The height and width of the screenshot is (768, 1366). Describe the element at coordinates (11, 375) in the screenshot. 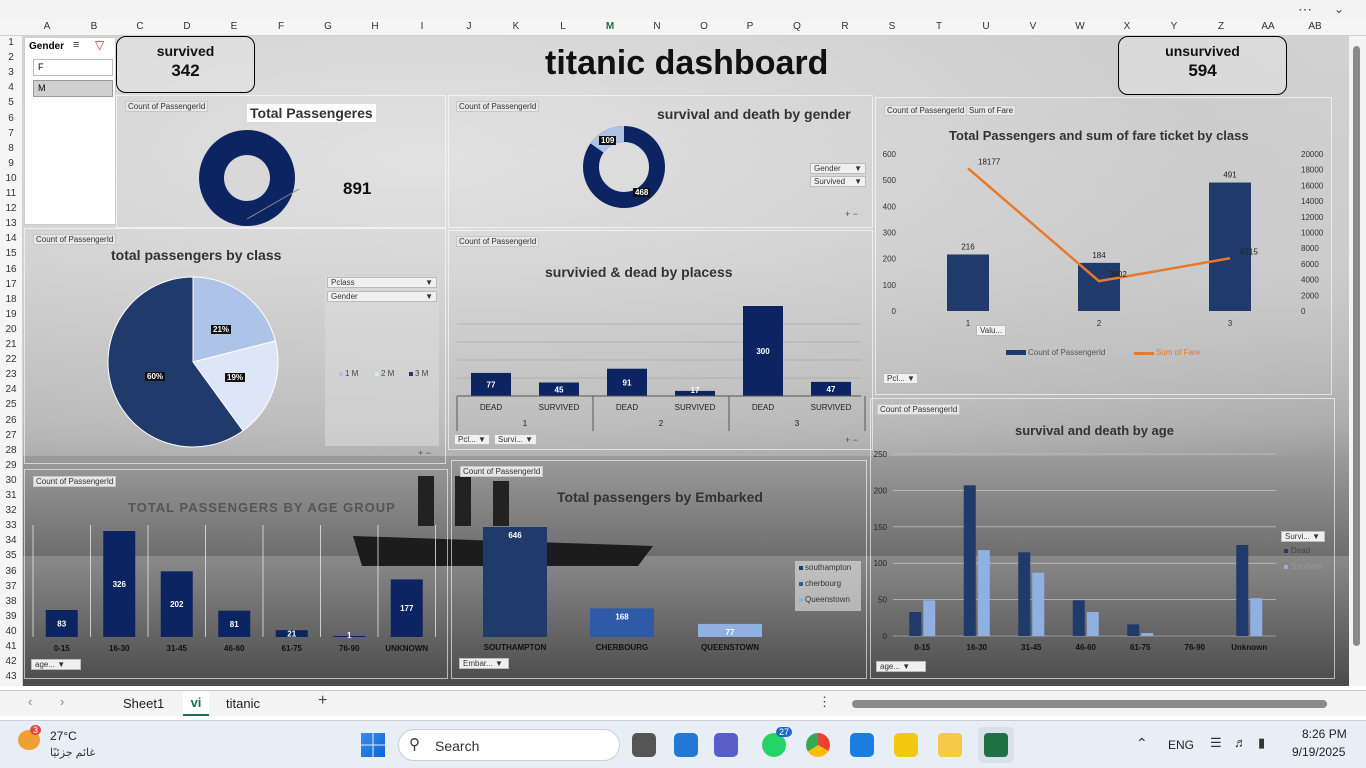

I see `row-header: 23` at that location.